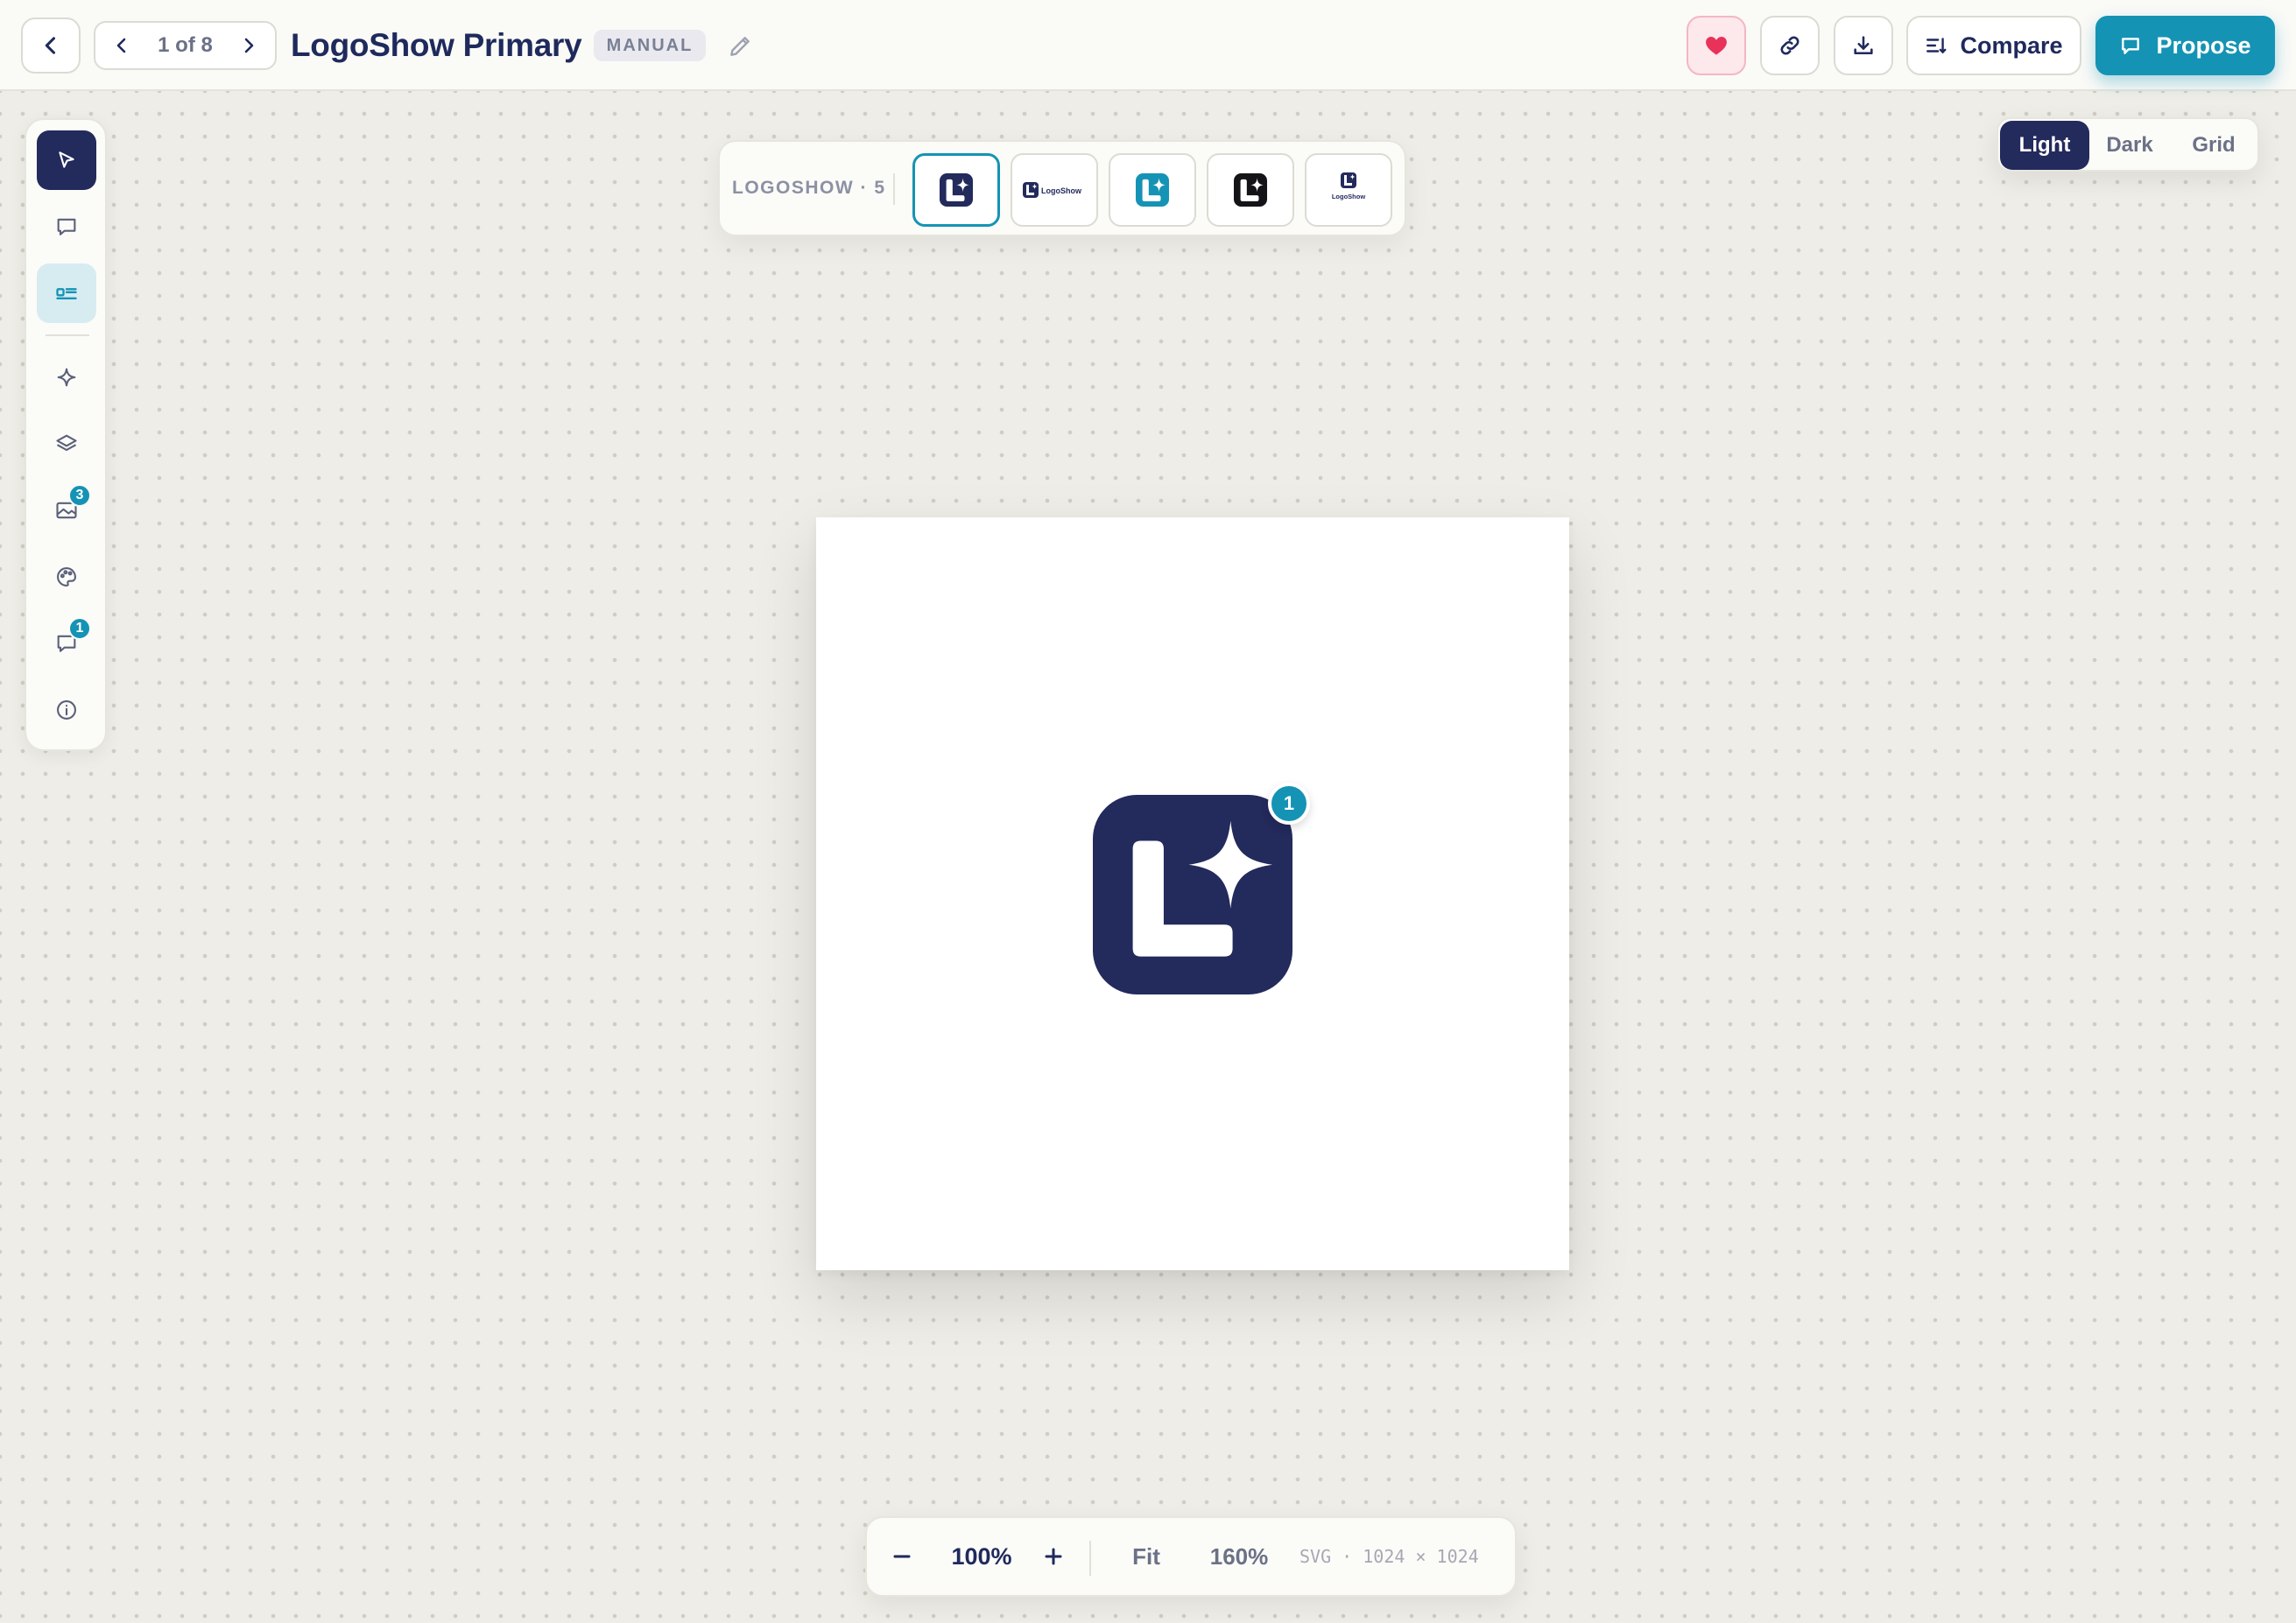 The height and width of the screenshot is (1623, 2296). I want to click on palette-icon, so click(66, 577).